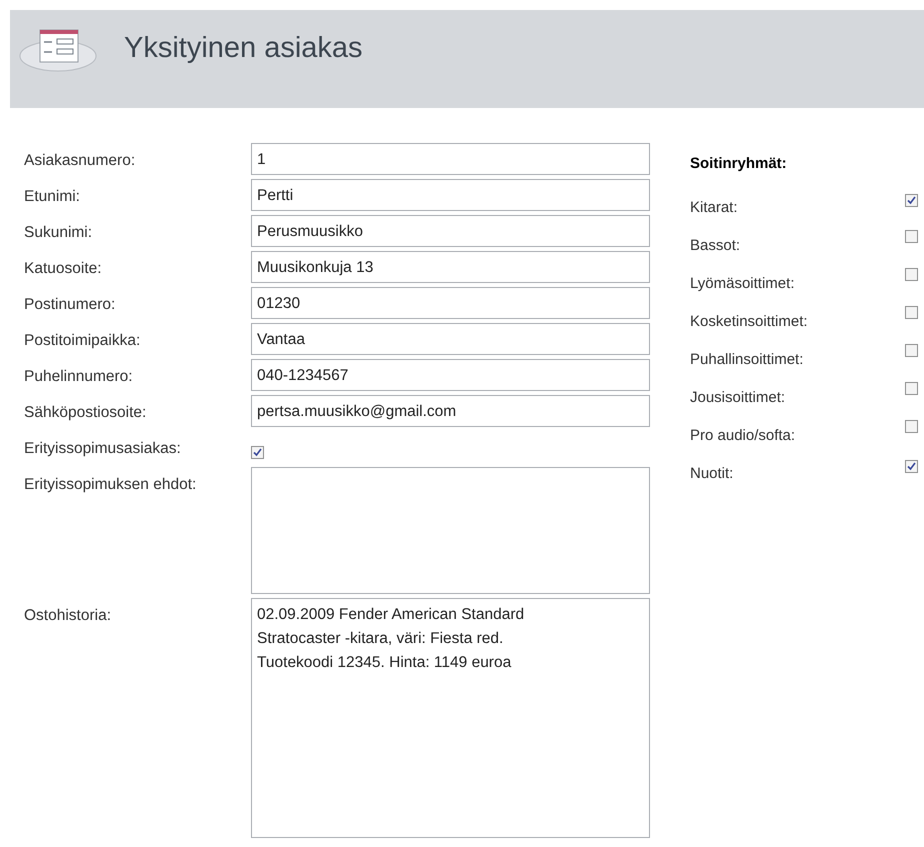 This screenshot has height=847, width=924. What do you see at coordinates (450, 530) in the screenshot?
I see `memo-field` at bounding box center [450, 530].